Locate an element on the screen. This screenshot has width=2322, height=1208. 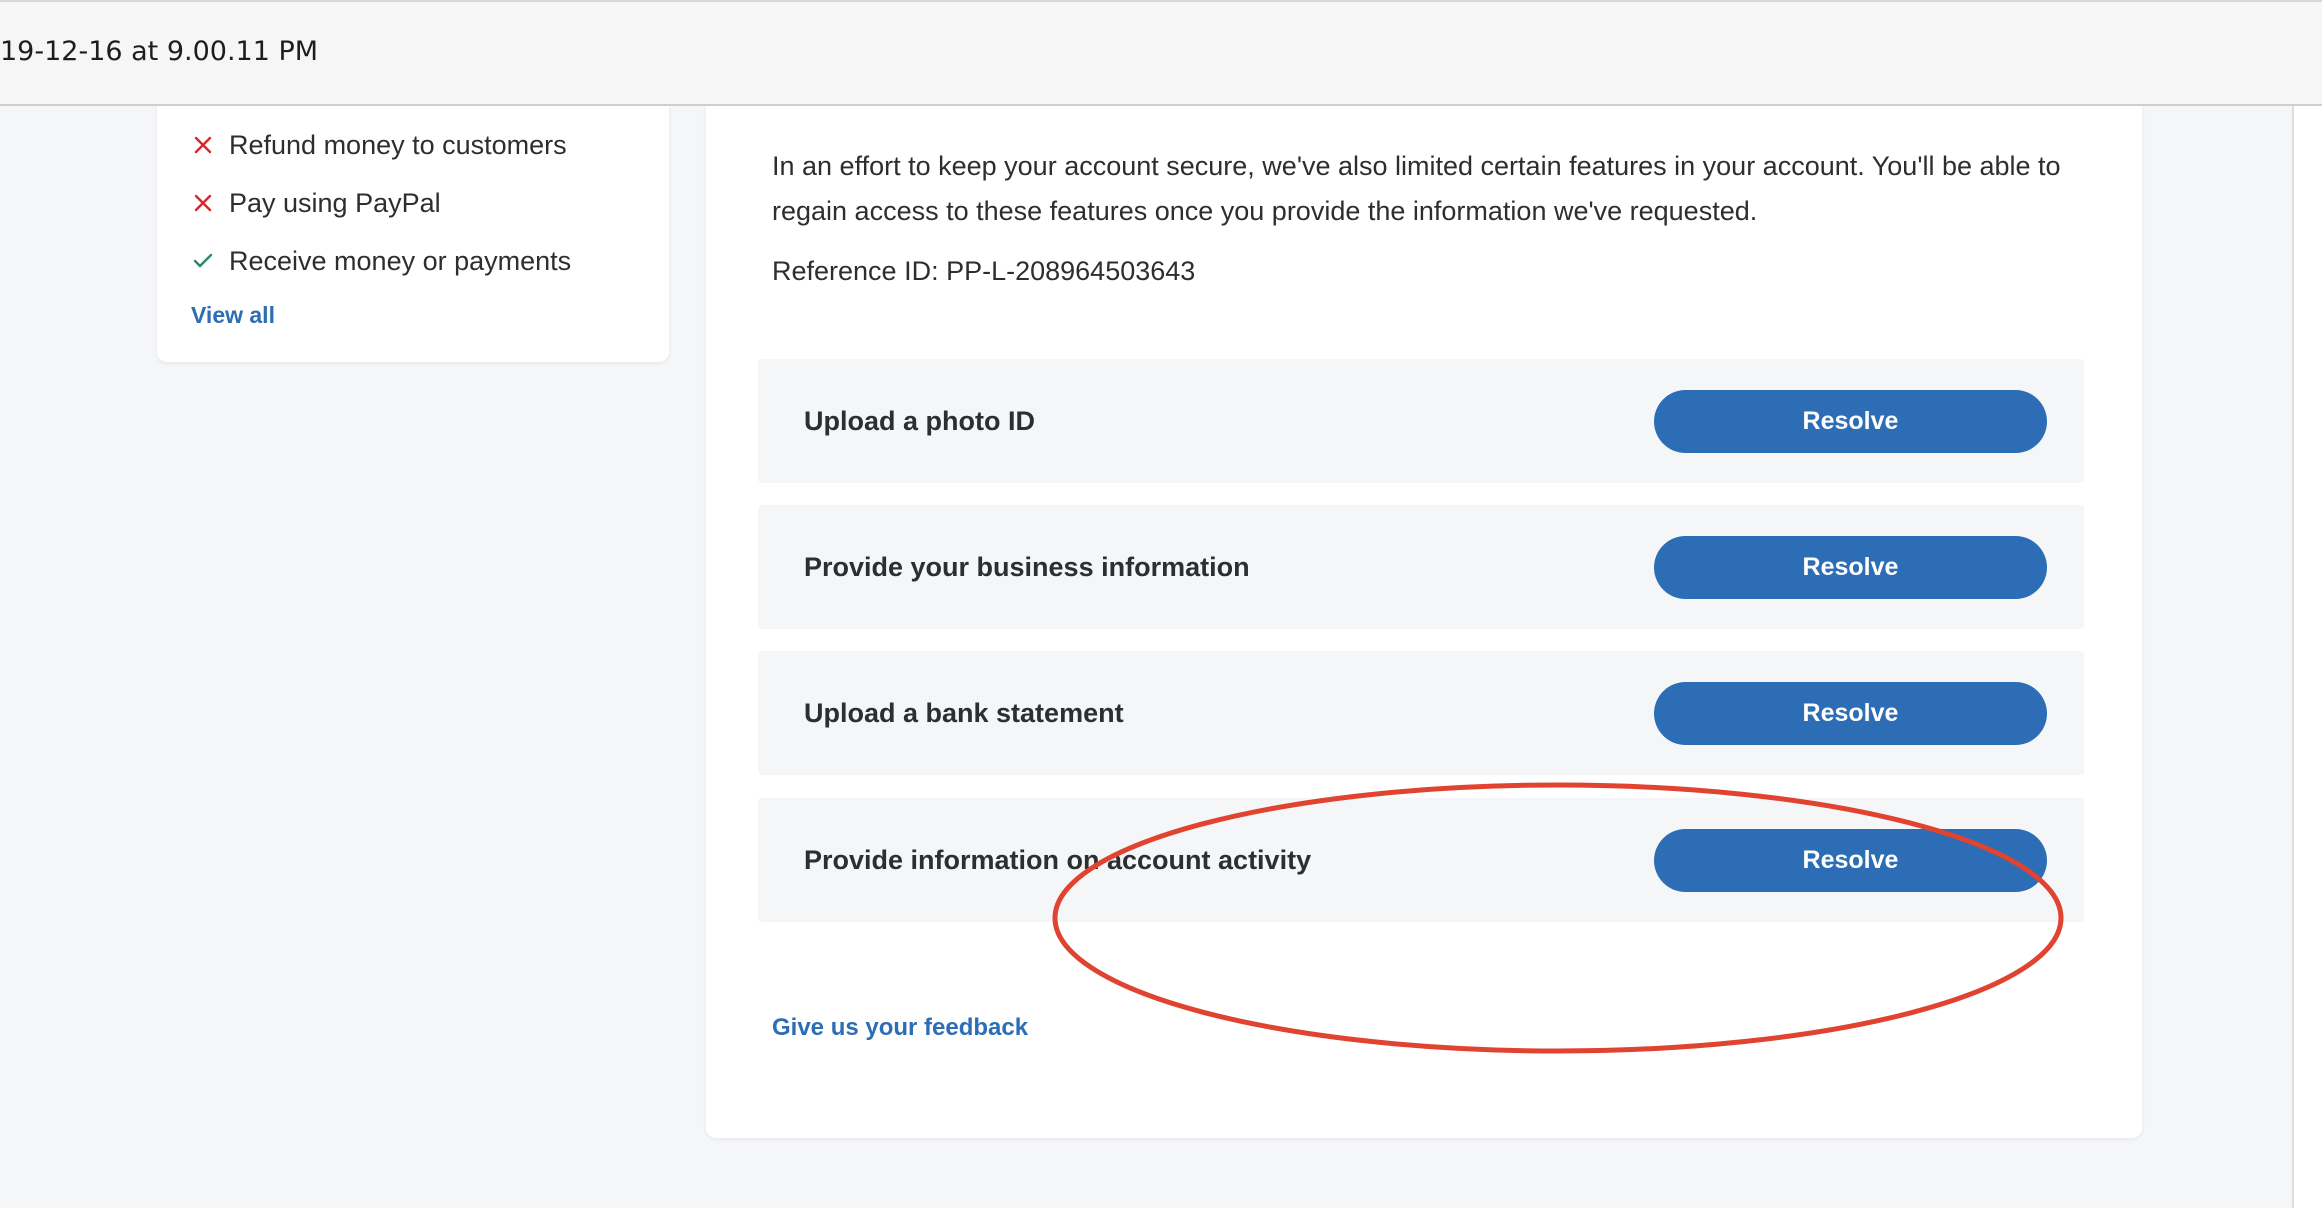
feature-item-pay: Pay using PayPal is located at coordinates (381, 203).